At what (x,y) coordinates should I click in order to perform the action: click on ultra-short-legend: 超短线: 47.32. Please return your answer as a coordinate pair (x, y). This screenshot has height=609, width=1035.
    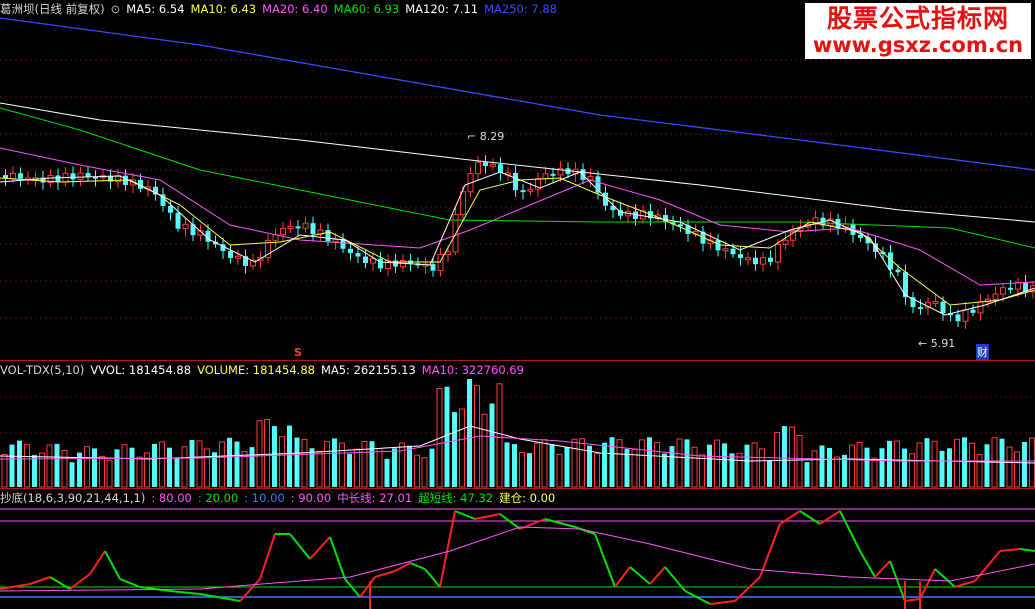
    Looking at the image, I should click on (456, 498).